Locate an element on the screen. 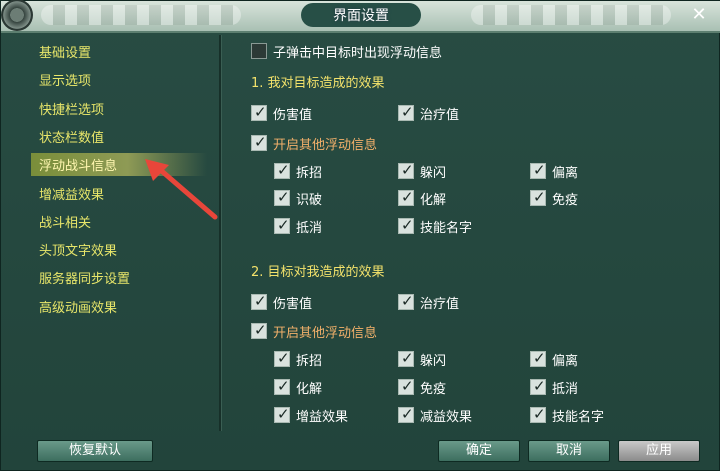  s2-parry-label: 拆招 is located at coordinates (309, 361).